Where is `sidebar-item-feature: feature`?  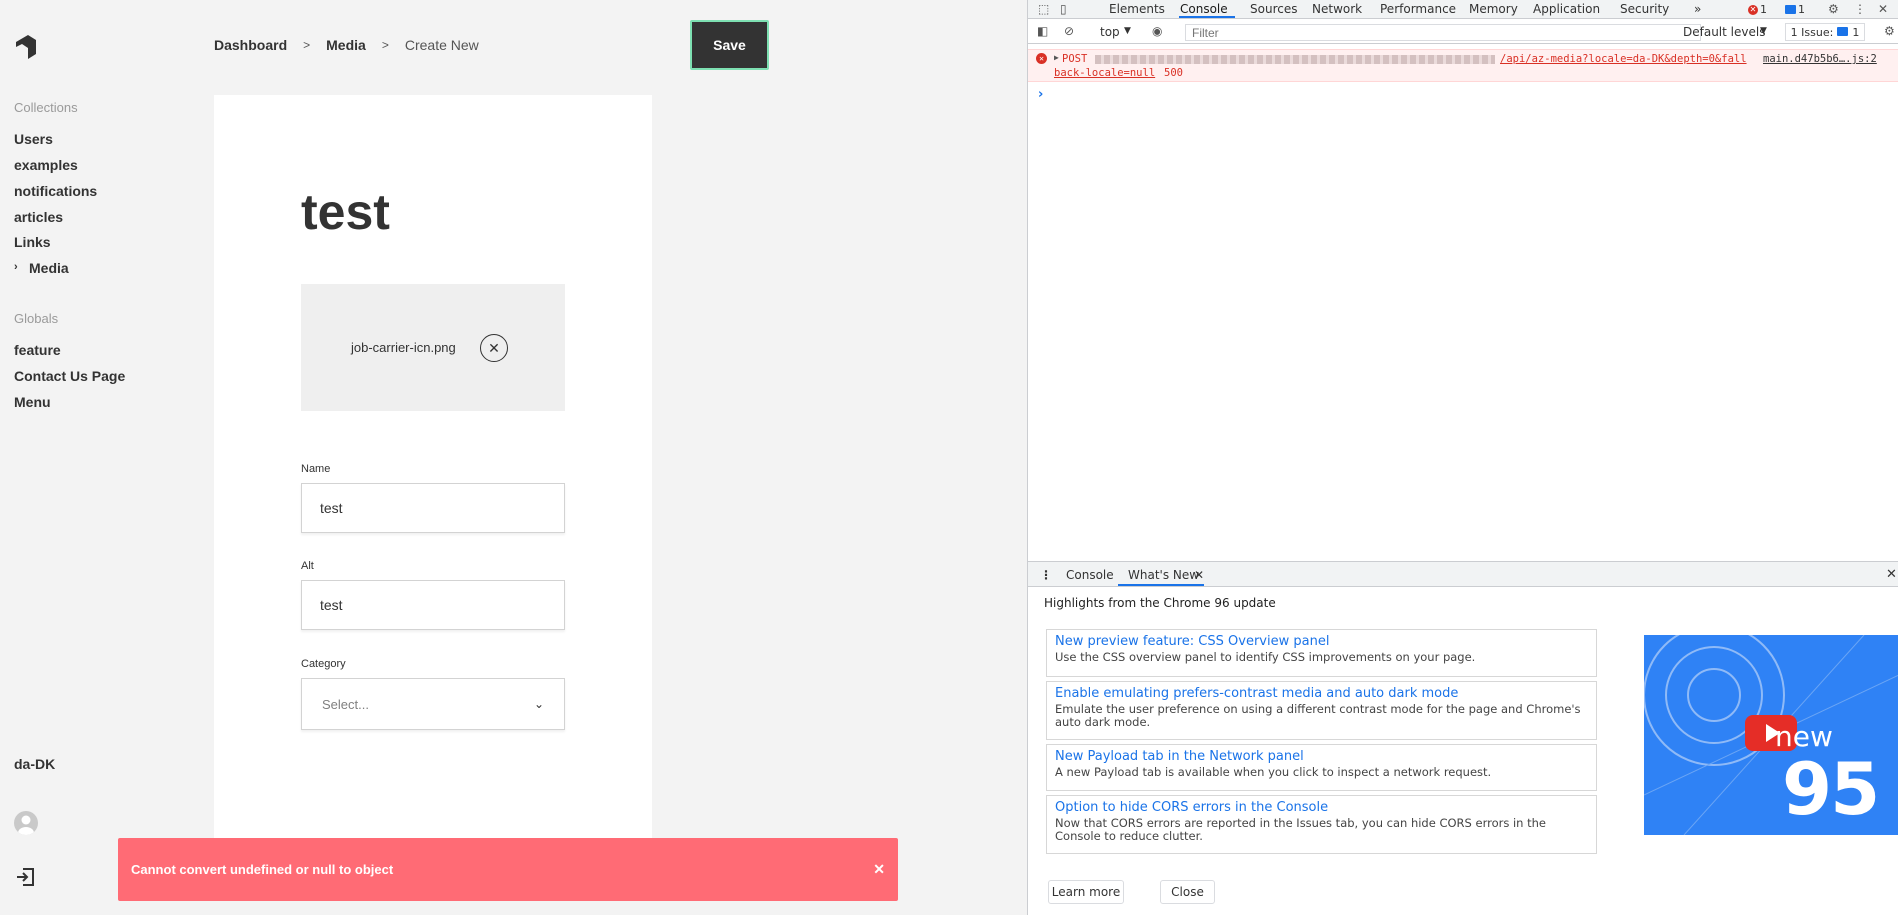
sidebar-item-feature: feature is located at coordinates (37, 350).